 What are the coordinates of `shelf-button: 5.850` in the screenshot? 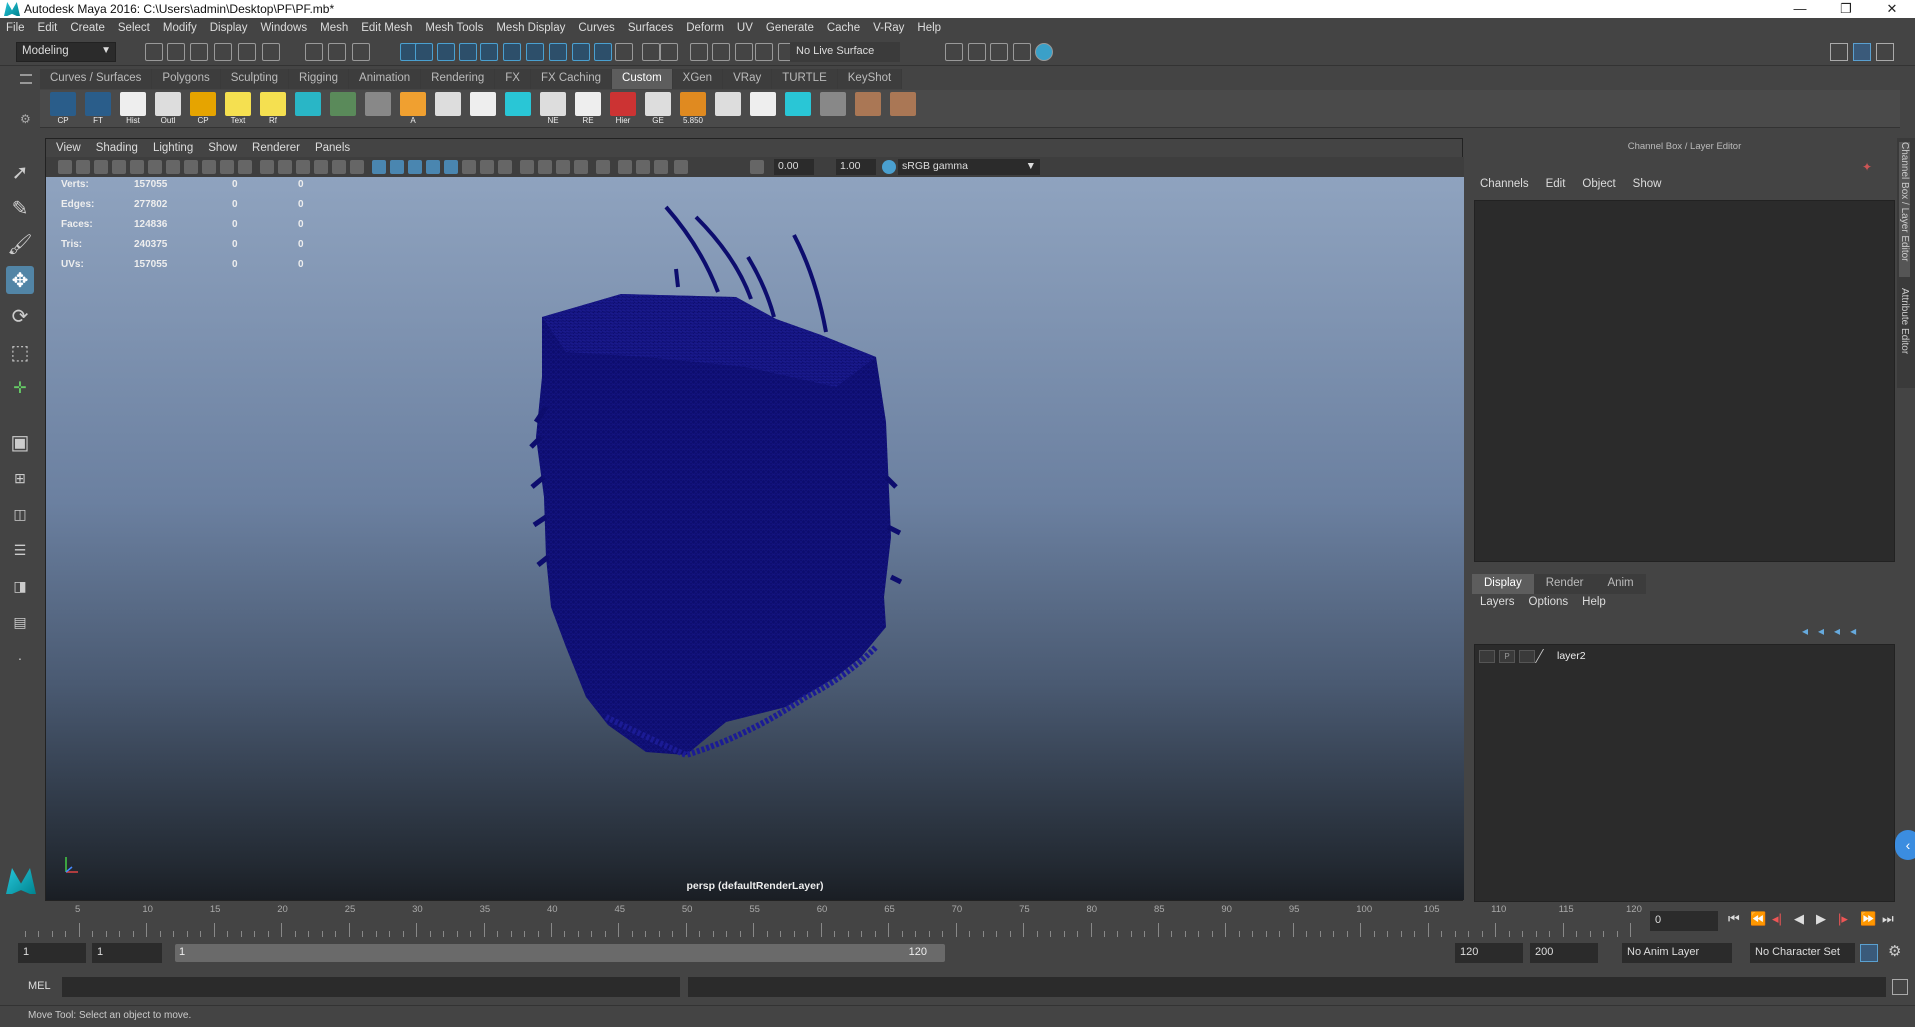 It's located at (693, 109).